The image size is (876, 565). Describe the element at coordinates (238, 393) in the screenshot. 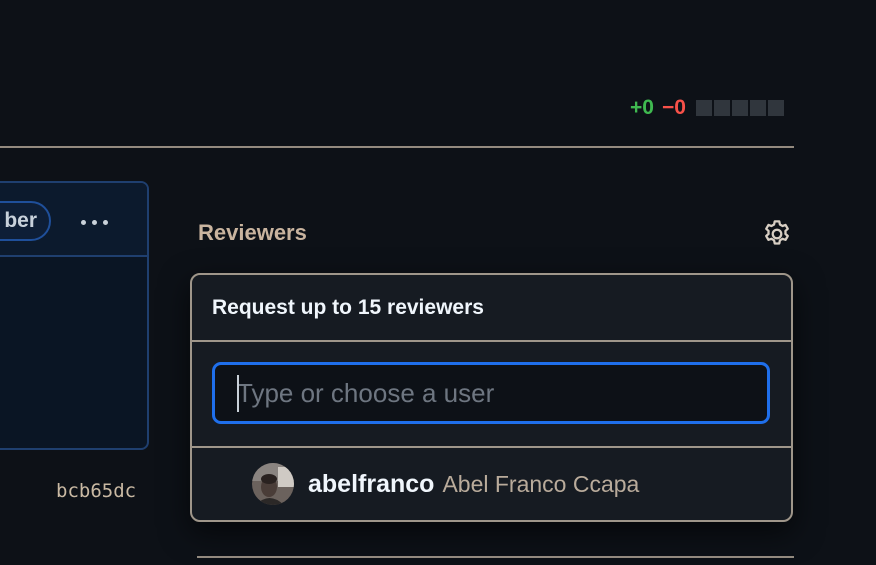

I see `text-cursor` at that location.